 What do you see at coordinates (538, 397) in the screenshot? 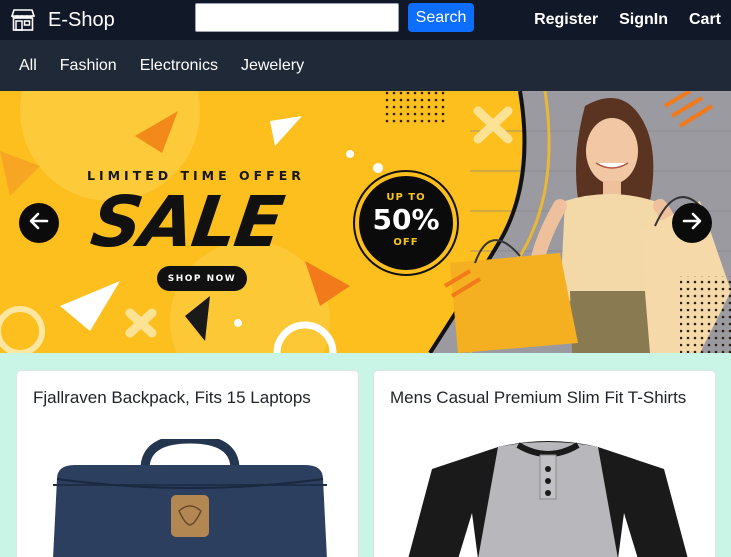
I see `product-title: Mens Casual Premium Slim Fit T-Shirts` at bounding box center [538, 397].